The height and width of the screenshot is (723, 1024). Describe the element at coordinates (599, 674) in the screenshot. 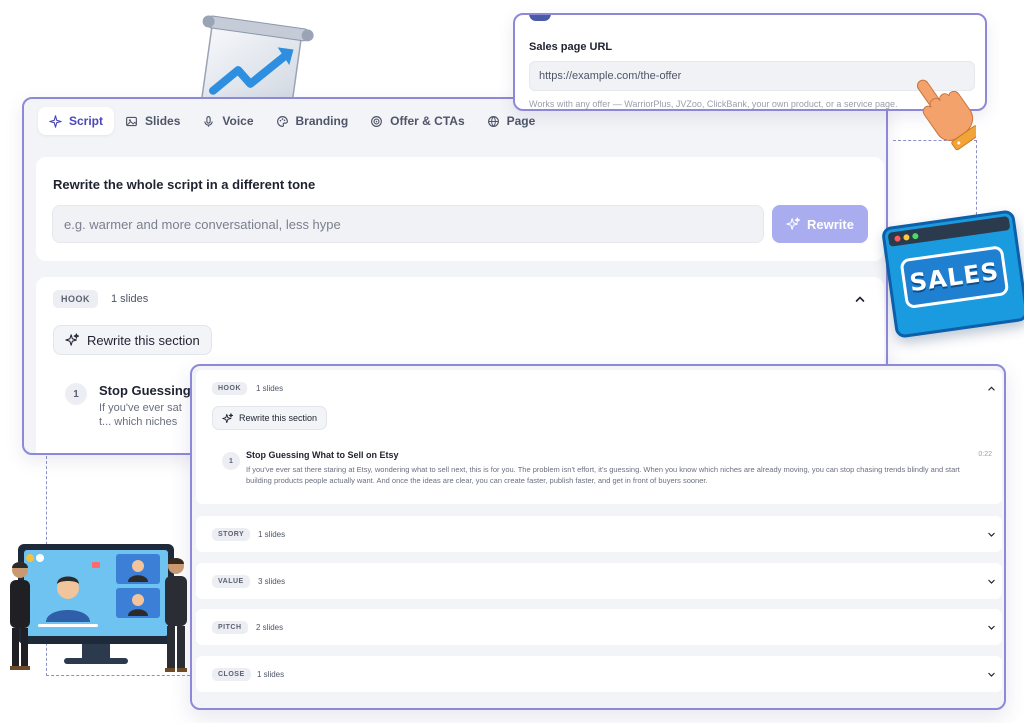

I see `section-close: CLOSE 1 slides` at that location.